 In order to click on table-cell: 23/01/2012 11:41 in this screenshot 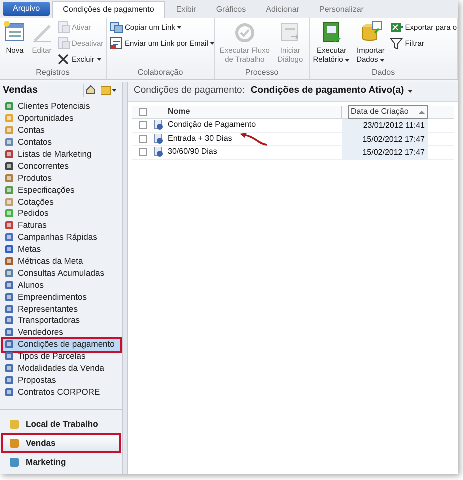, I will do `click(385, 125)`.